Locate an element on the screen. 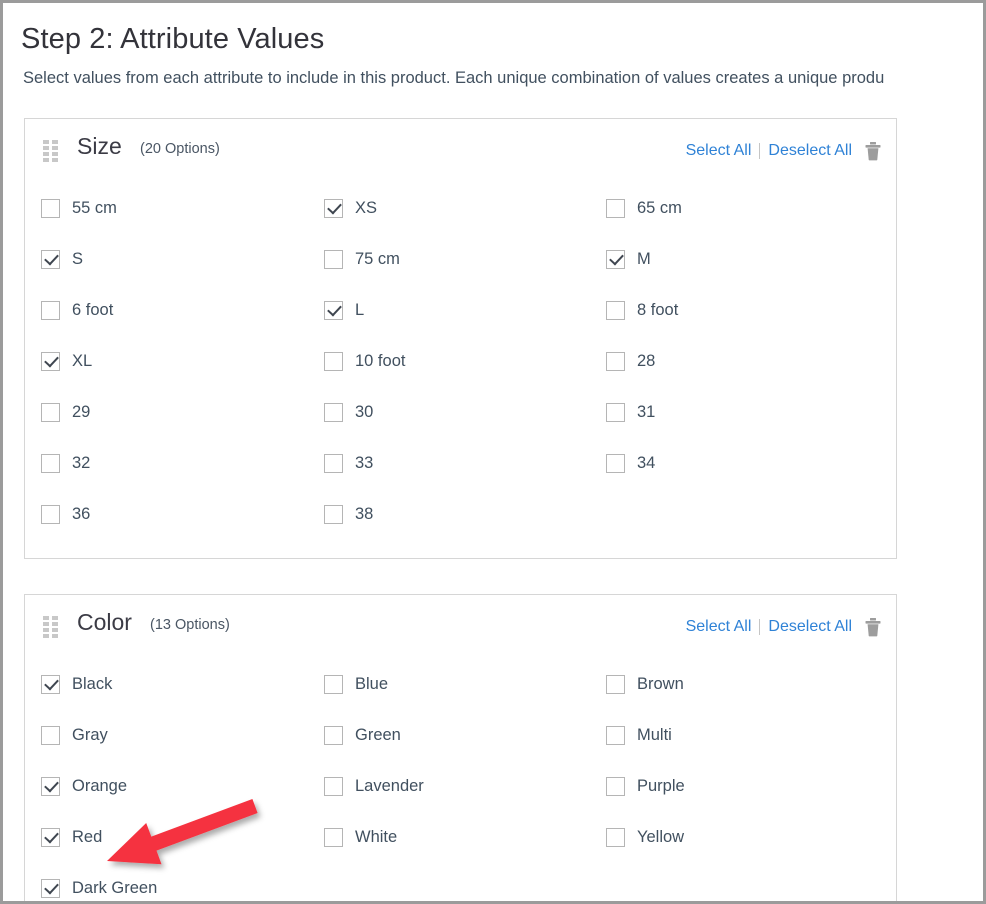 This screenshot has width=986, height=904. option-label: XS is located at coordinates (366, 207).